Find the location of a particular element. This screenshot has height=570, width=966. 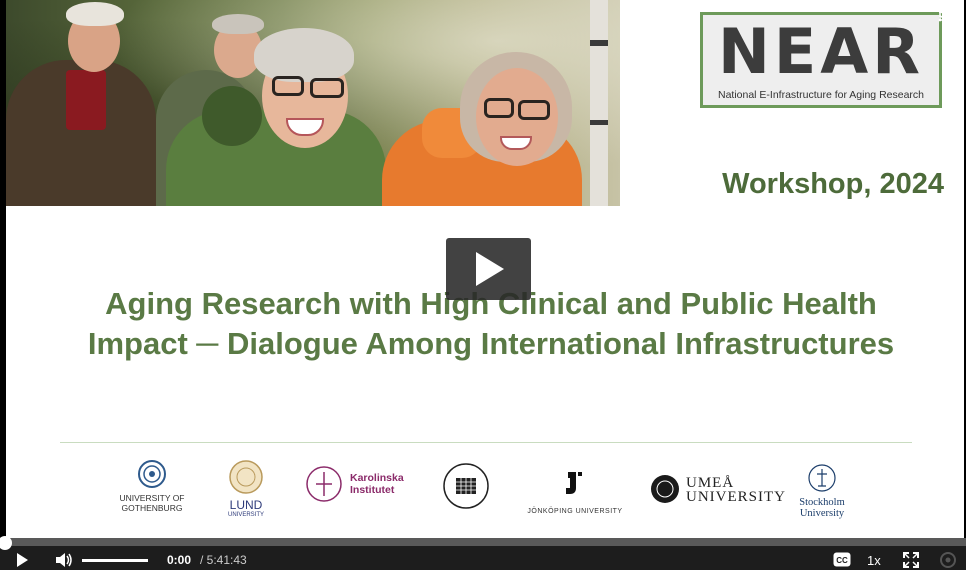

volume-slider is located at coordinates (115, 560).